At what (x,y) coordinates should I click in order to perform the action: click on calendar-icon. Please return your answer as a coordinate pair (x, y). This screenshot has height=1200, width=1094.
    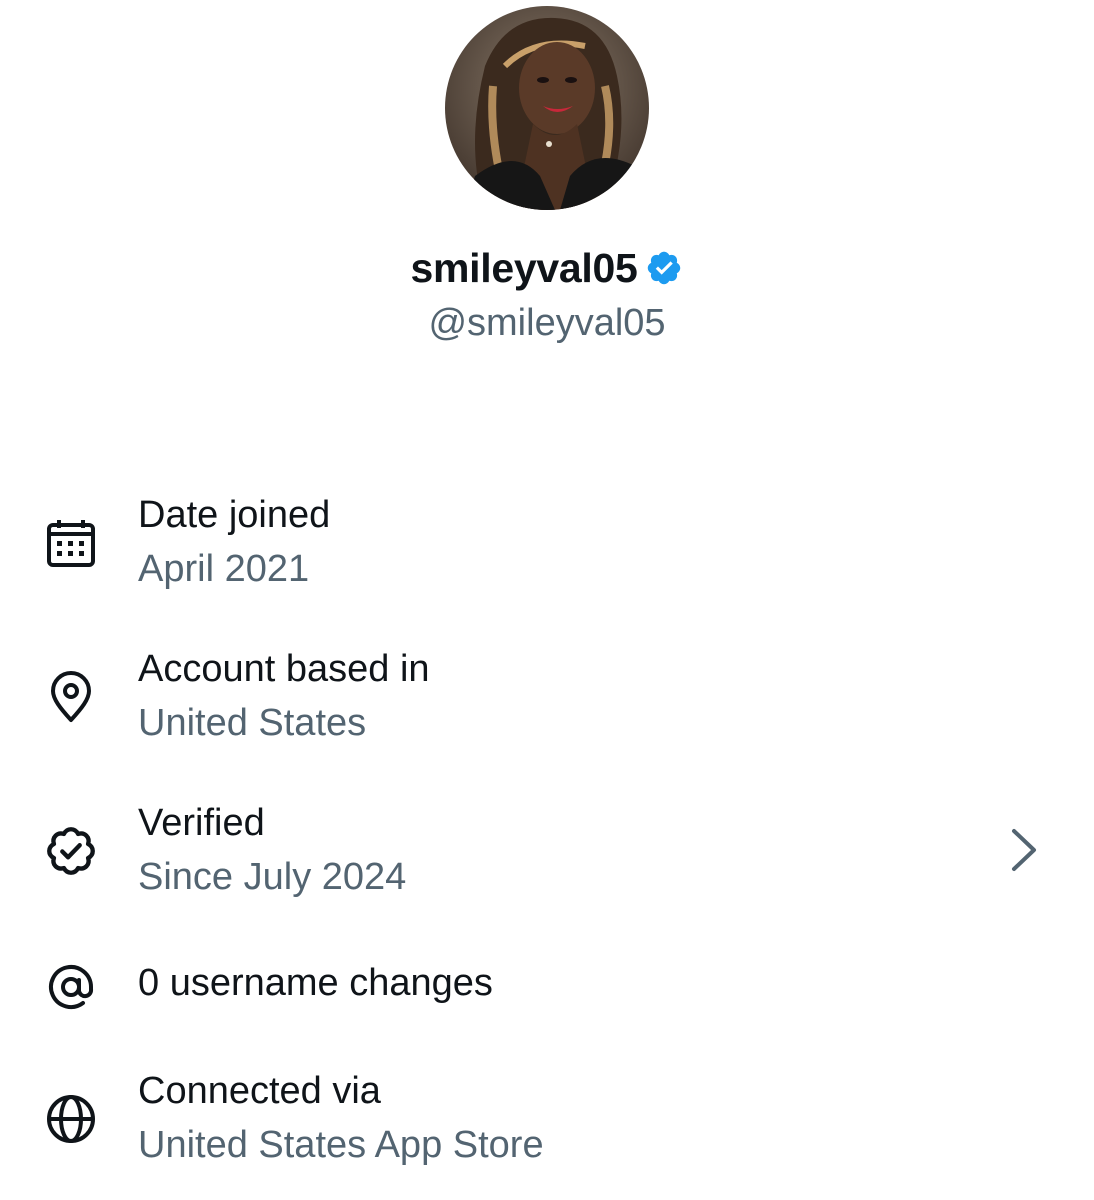
    Looking at the image, I should click on (71, 545).